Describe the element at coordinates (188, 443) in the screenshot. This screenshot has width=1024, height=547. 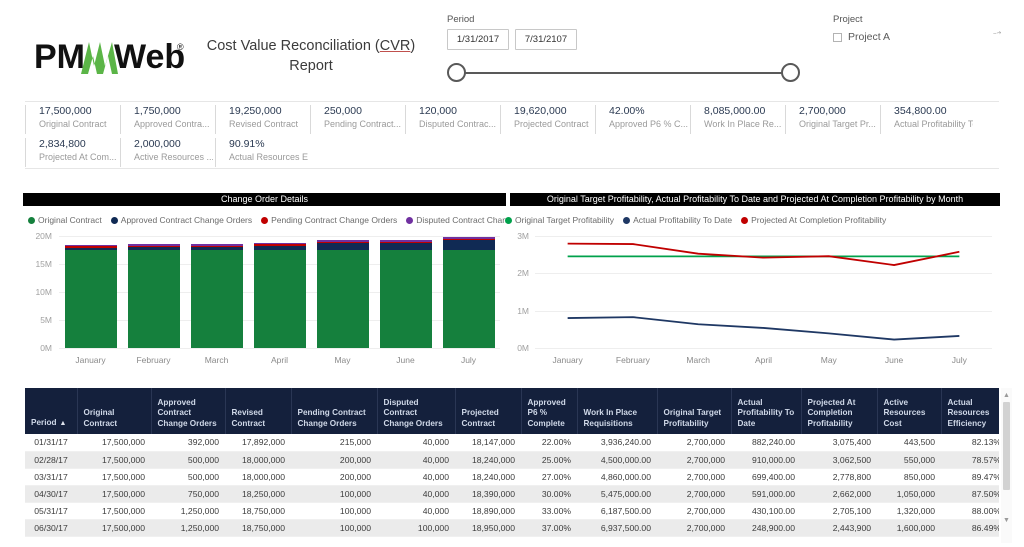
I see `table-cell: 392,000` at that location.